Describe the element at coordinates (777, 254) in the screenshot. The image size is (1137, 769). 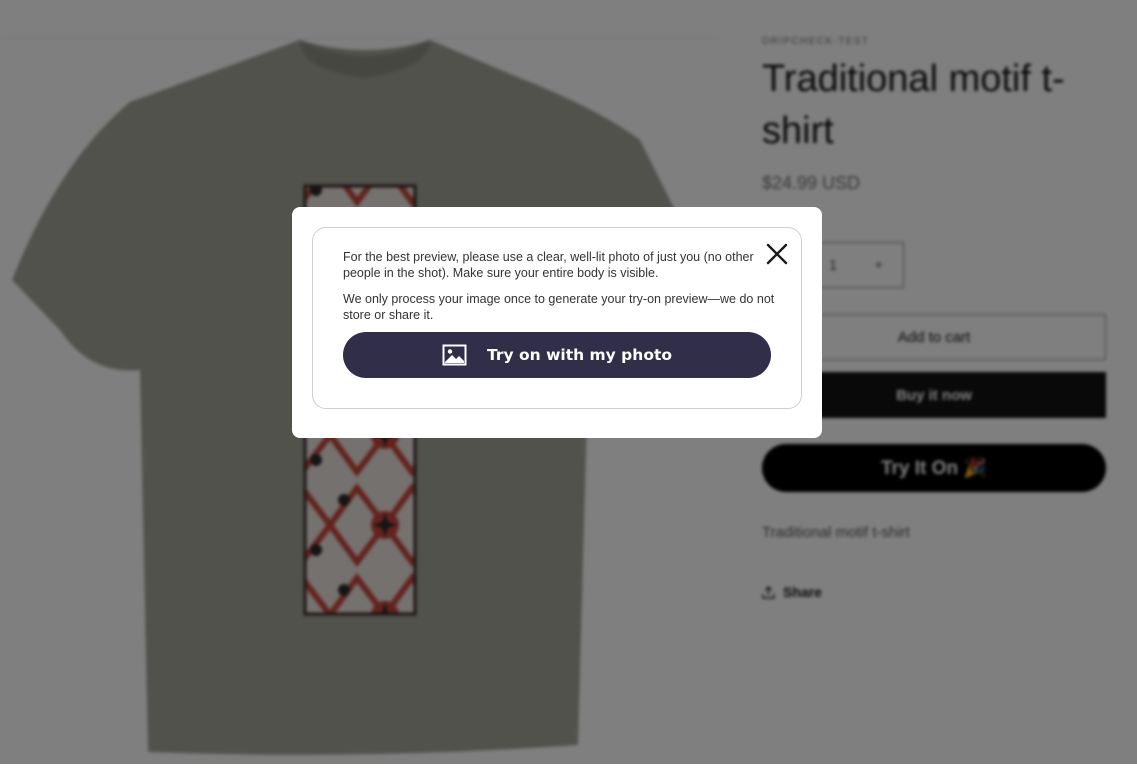
I see `close-icon` at that location.